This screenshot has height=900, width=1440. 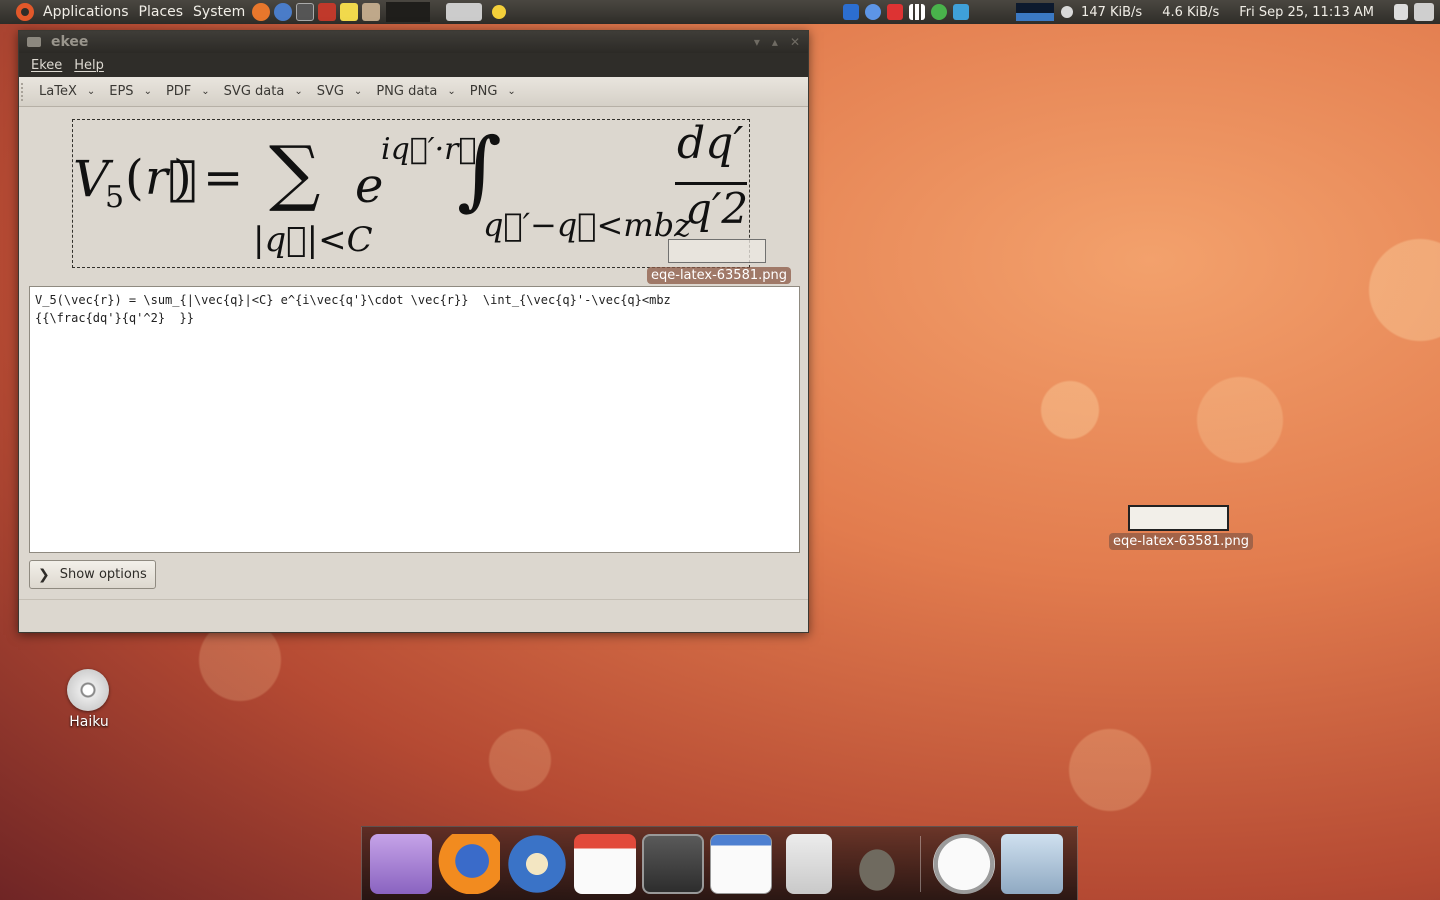 What do you see at coordinates (717, 208) in the screenshot?
I see `eq-fraction-denominator: q′2` at bounding box center [717, 208].